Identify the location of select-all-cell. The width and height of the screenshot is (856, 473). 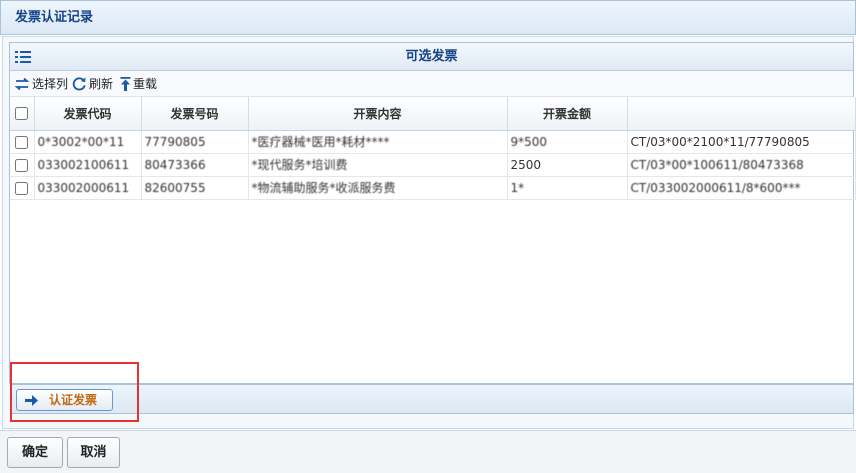
(22, 114).